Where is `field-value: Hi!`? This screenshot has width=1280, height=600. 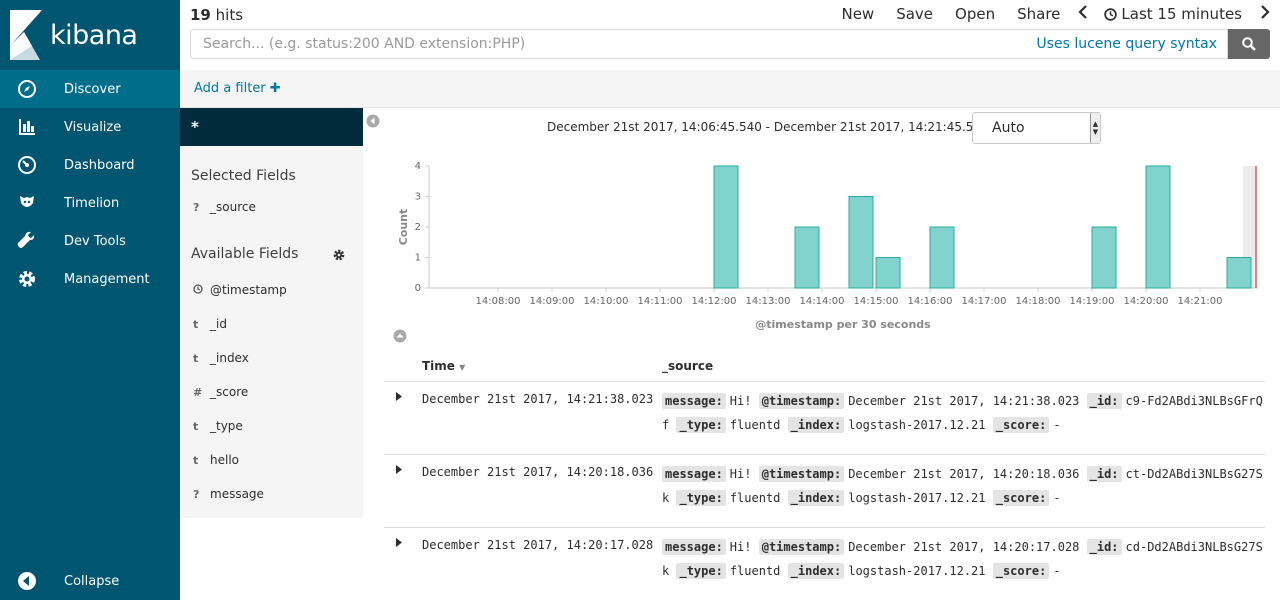 field-value: Hi! is located at coordinates (740, 474).